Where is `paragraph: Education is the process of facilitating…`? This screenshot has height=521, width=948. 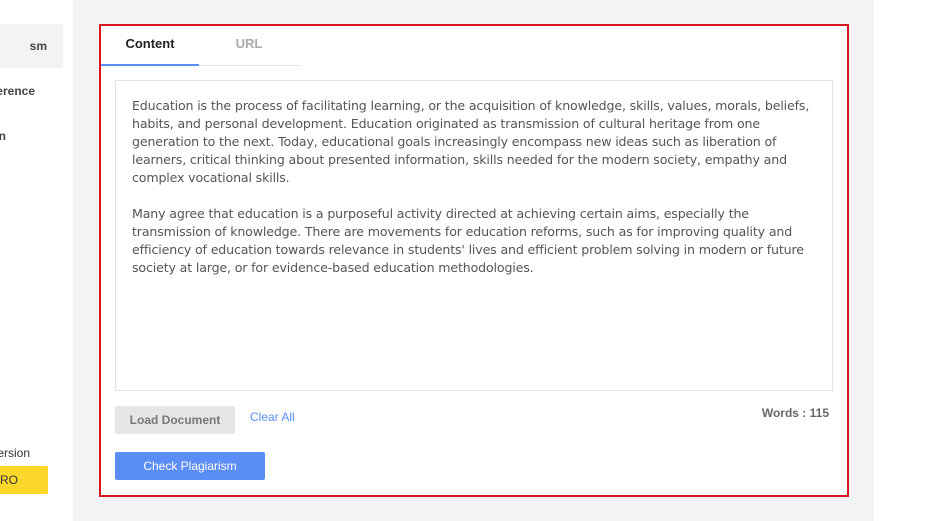 paragraph: Education is the process of facilitating… is located at coordinates (471, 141).